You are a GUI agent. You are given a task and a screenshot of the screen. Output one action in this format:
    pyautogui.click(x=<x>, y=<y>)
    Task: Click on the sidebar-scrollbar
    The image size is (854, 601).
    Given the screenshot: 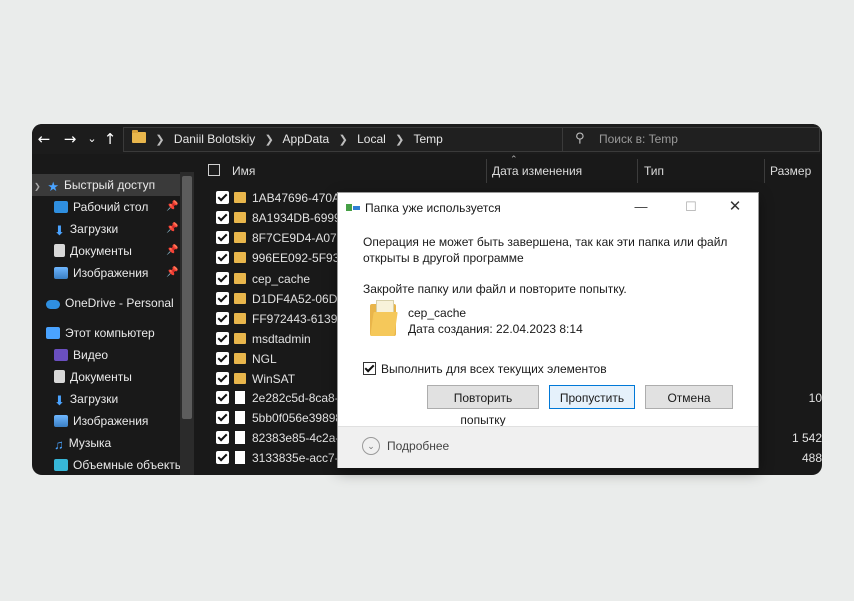 What is the action you would take?
    pyautogui.click(x=187, y=323)
    